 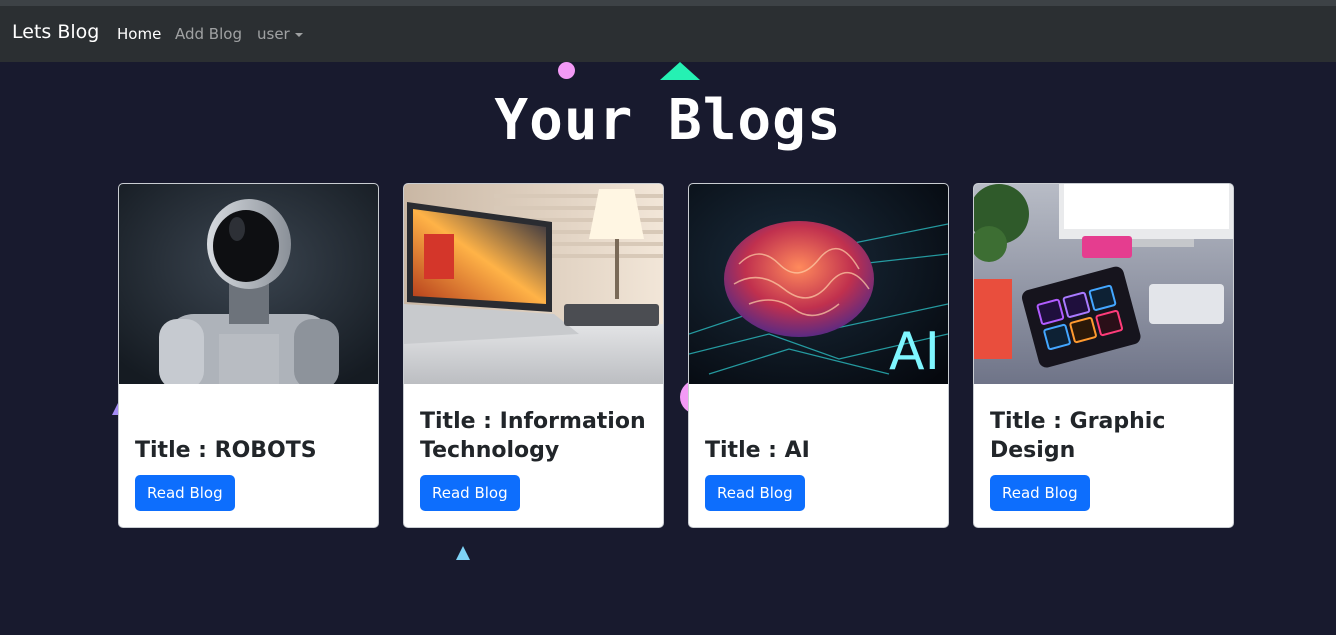 I want to click on blog-card: Title : Information Technology Read Blog, so click(x=533, y=355).